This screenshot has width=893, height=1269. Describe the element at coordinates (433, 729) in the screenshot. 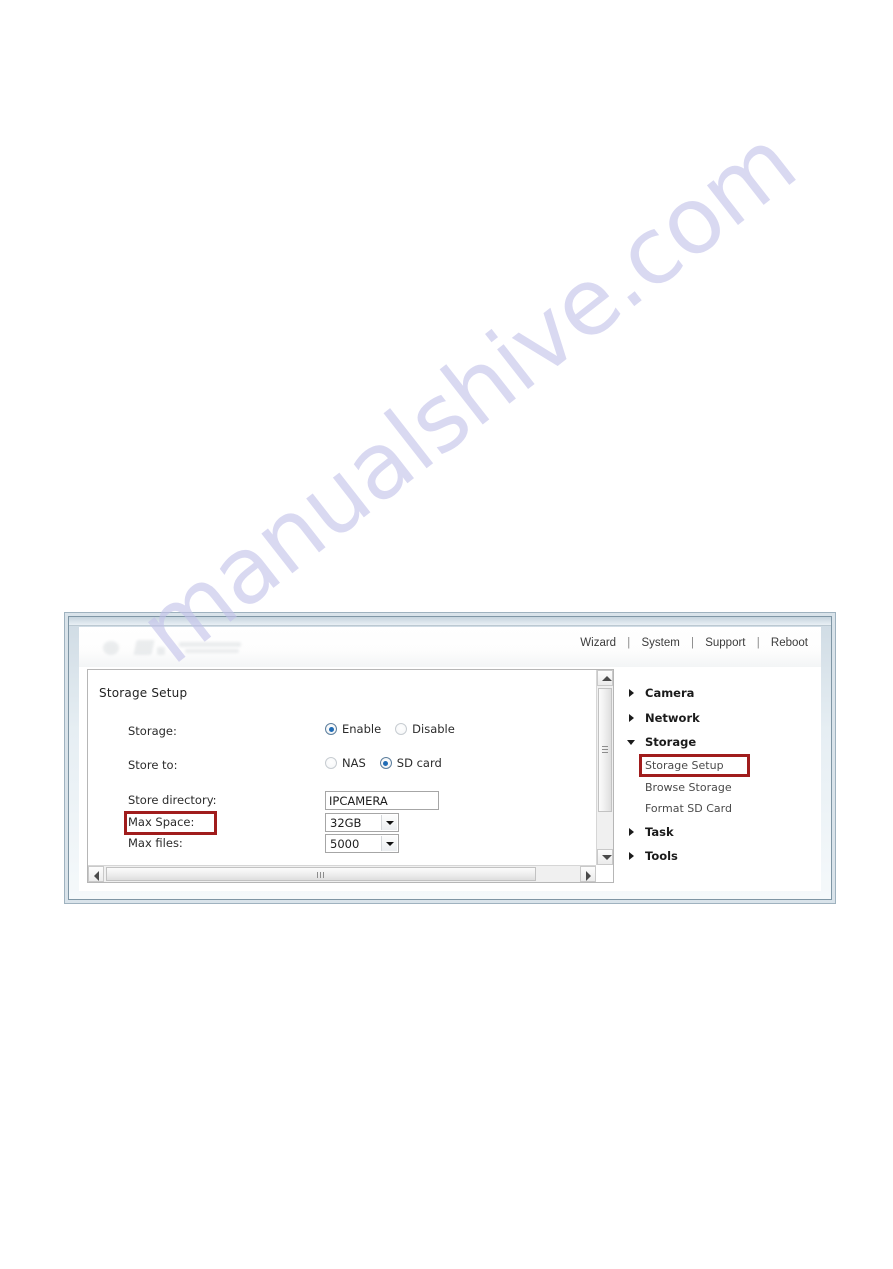

I see `radio-label-disable: Disable` at that location.